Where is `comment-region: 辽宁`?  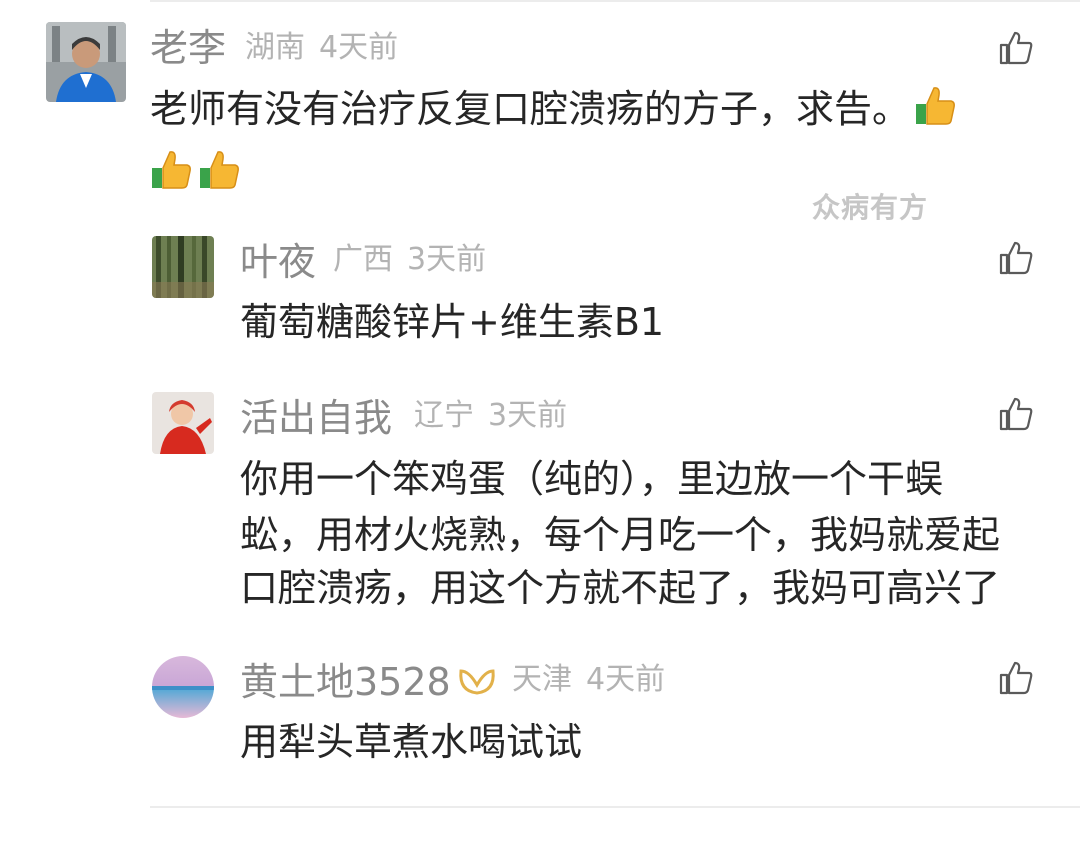 comment-region: 辽宁 is located at coordinates (444, 415).